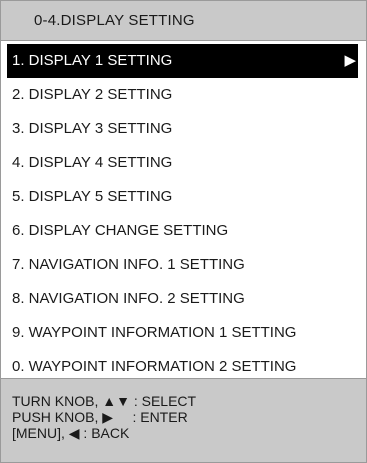 This screenshot has width=367, height=463. I want to click on help-enter-line: PUSH KNOB, ▶ : ENTER, so click(100, 417).